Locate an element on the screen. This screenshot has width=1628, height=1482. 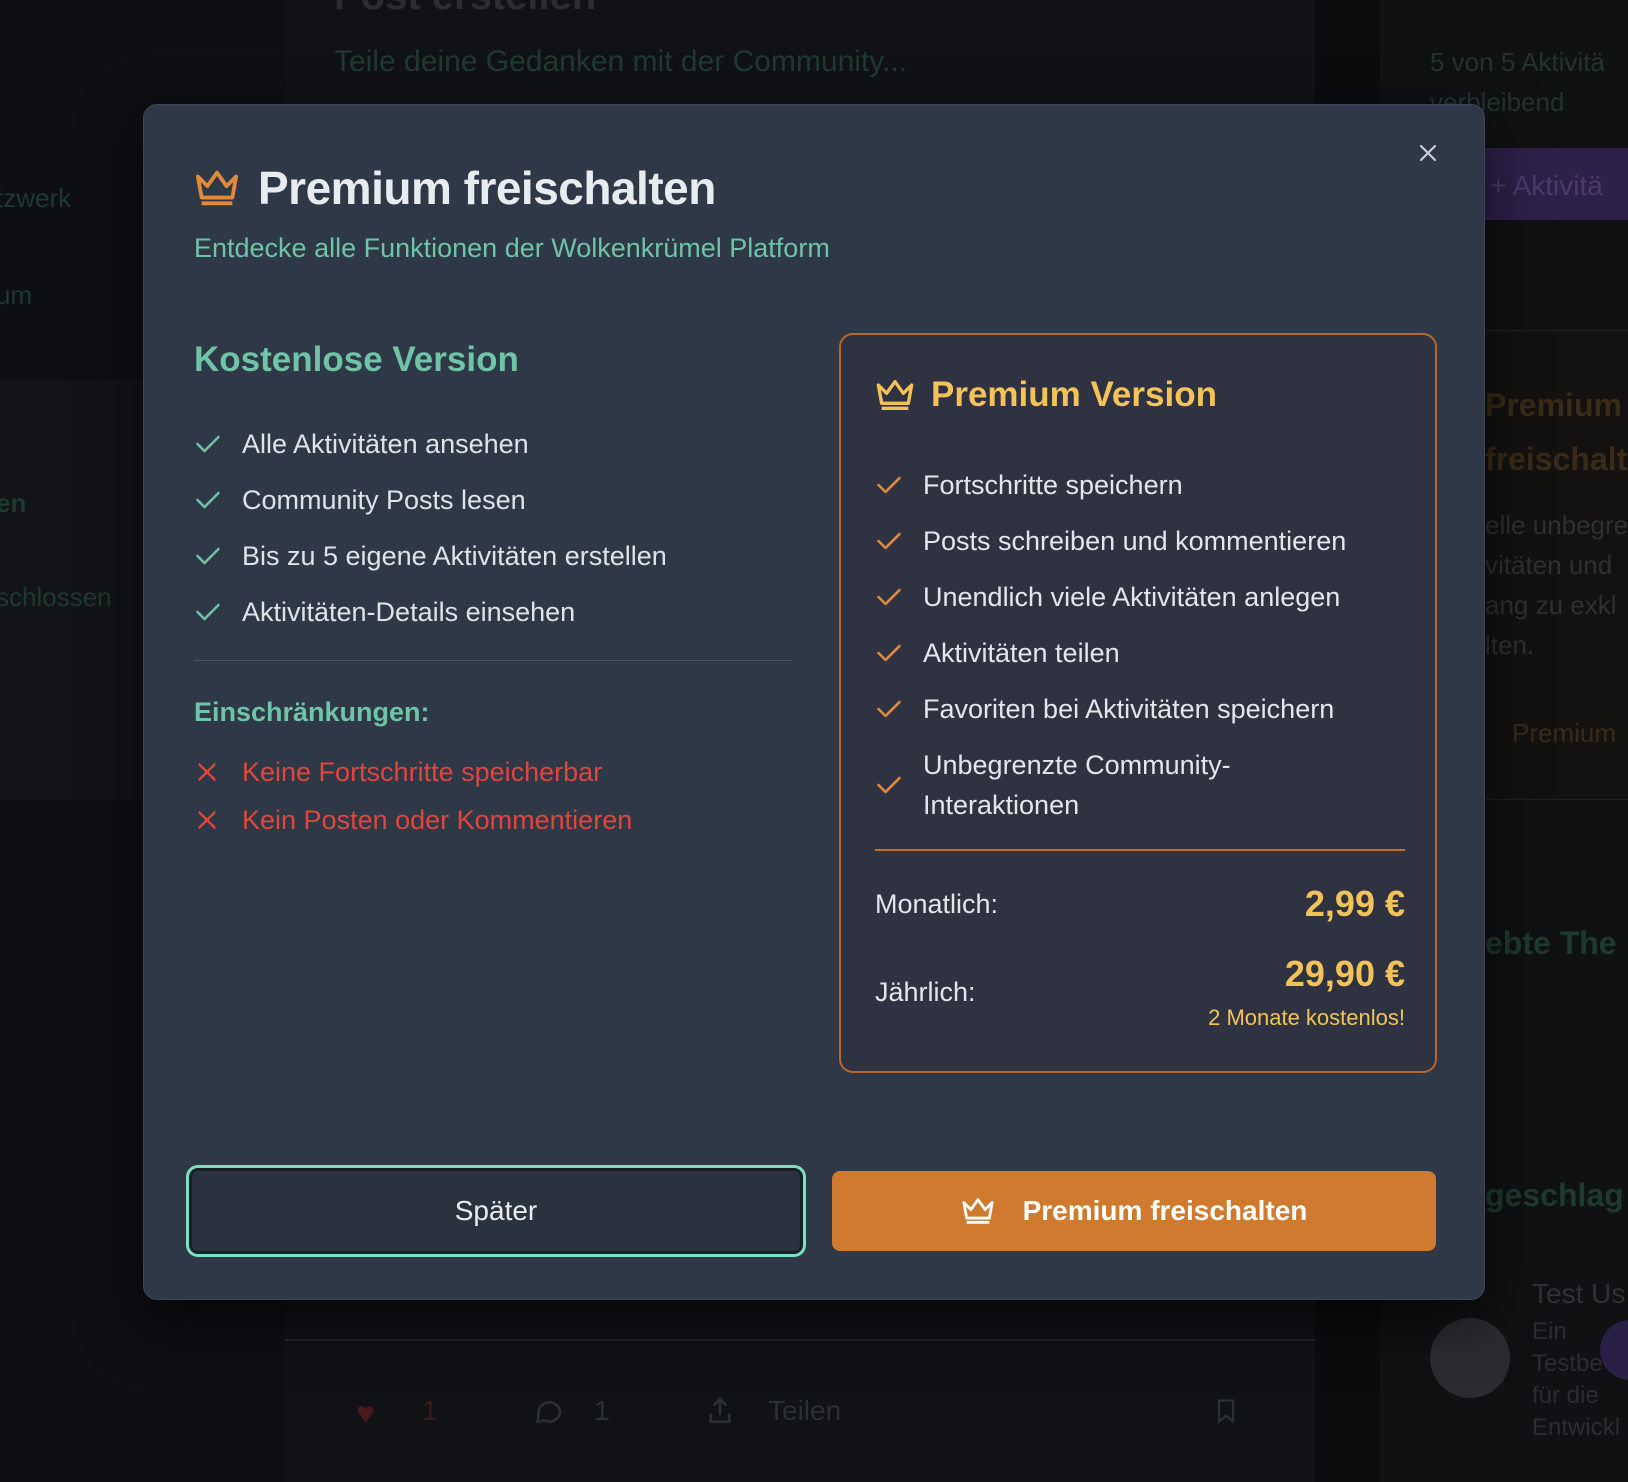
modal-header: Premium freischalten is located at coordinates (455, 188).